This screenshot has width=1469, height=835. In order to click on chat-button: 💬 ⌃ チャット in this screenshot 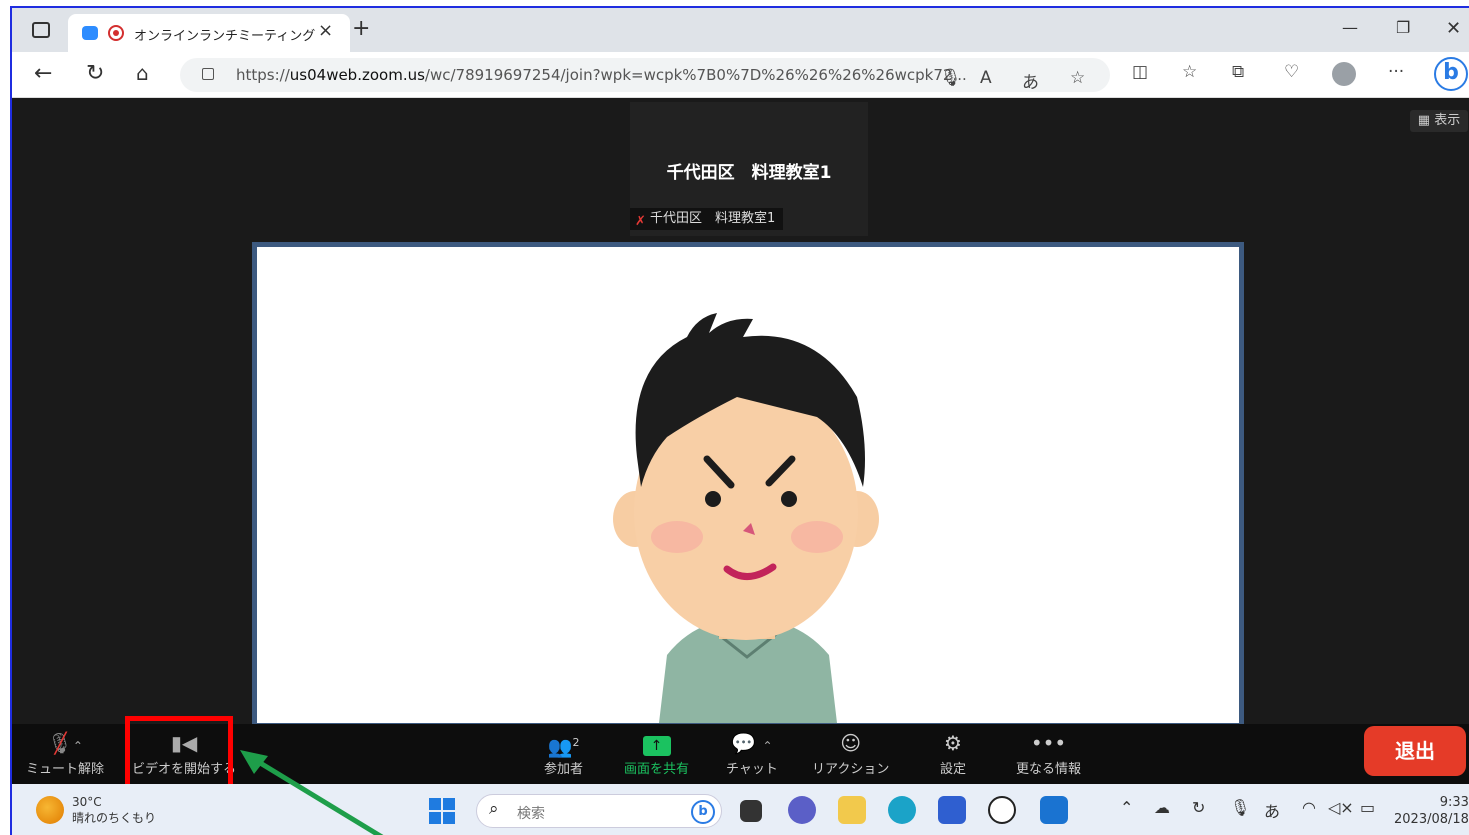, I will do `click(752, 753)`.